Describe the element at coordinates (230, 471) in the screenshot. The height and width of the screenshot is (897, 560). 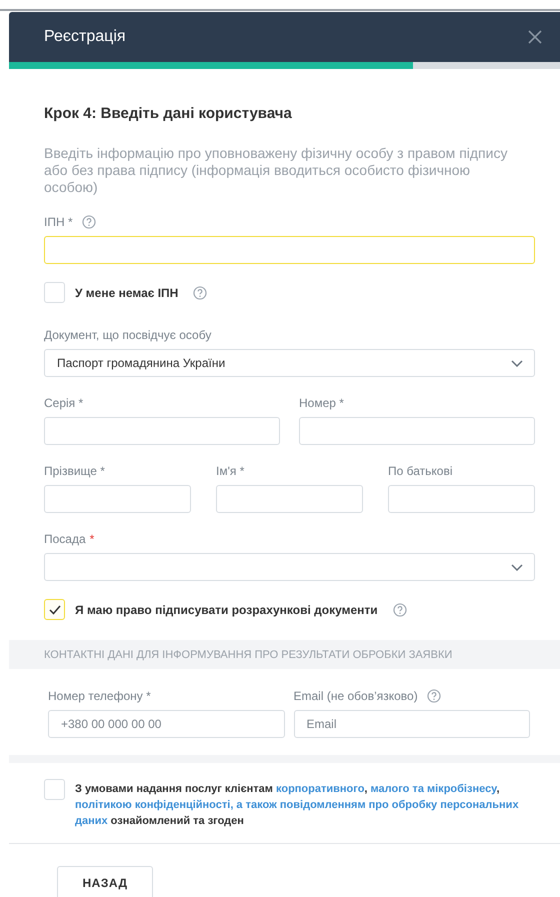
I see `field-label: Ім'я *` at that location.